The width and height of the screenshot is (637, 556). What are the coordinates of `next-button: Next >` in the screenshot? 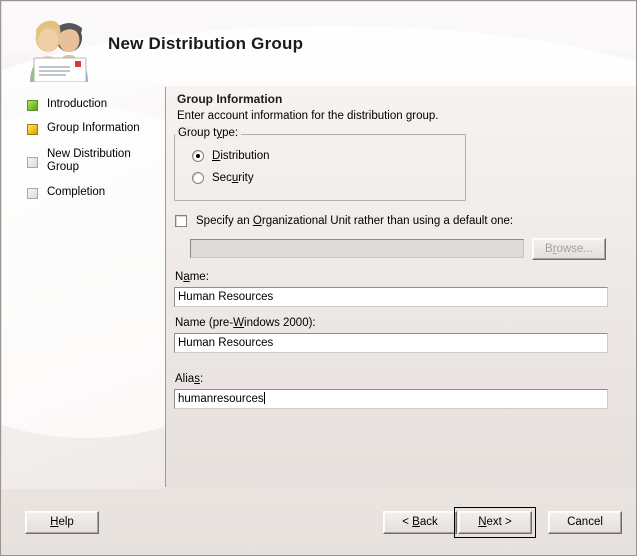 It's located at (495, 522).